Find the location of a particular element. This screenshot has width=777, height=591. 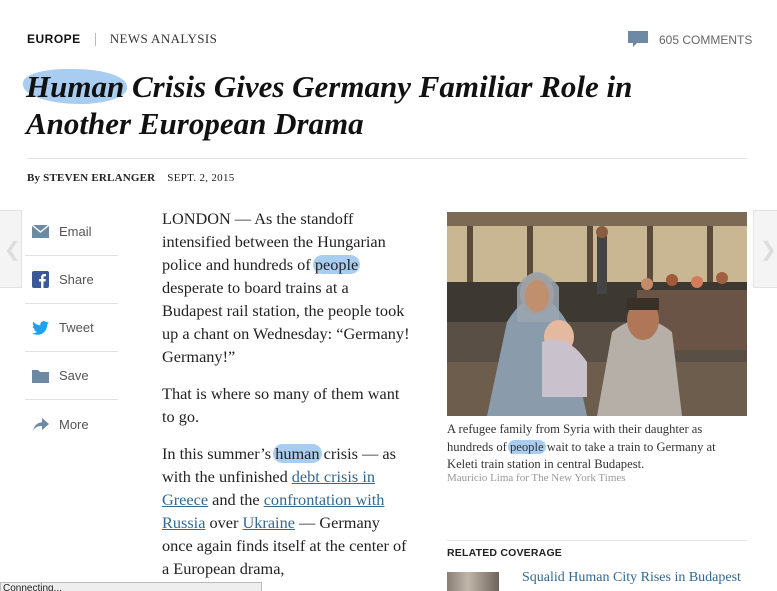

facebook-icon is located at coordinates (40, 279).